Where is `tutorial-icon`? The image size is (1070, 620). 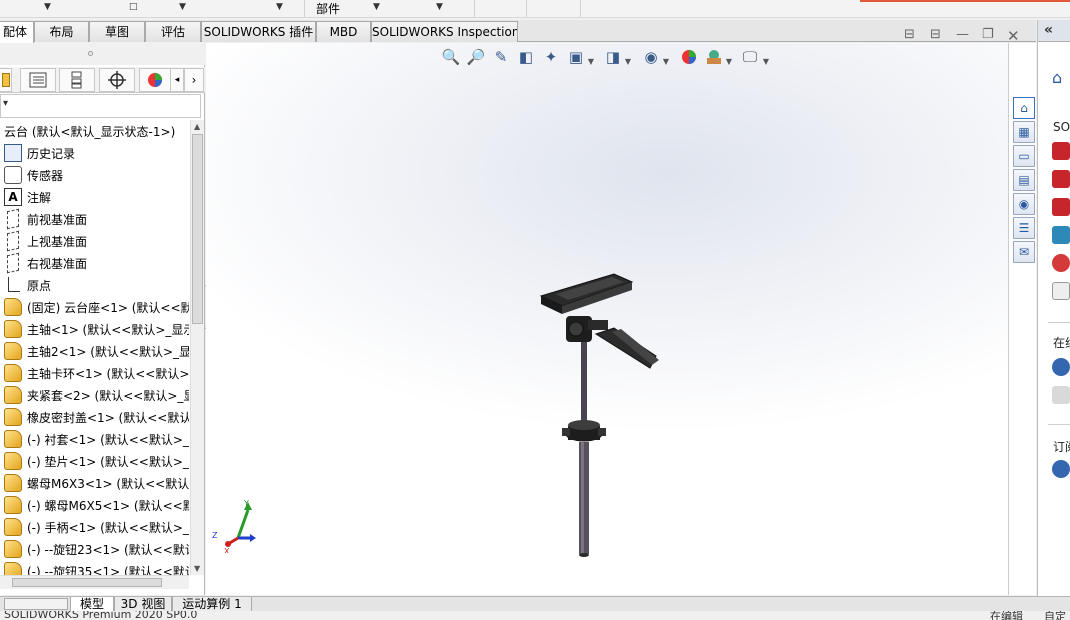
tutorial-icon is located at coordinates (1061, 235).